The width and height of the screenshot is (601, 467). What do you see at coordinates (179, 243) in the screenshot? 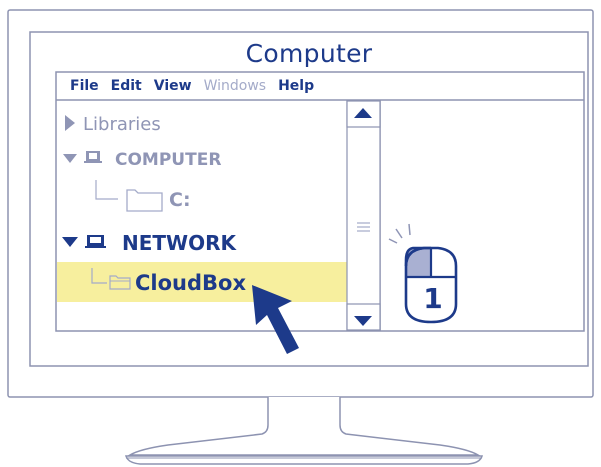
I see `tree-item-label: NETWORK` at bounding box center [179, 243].